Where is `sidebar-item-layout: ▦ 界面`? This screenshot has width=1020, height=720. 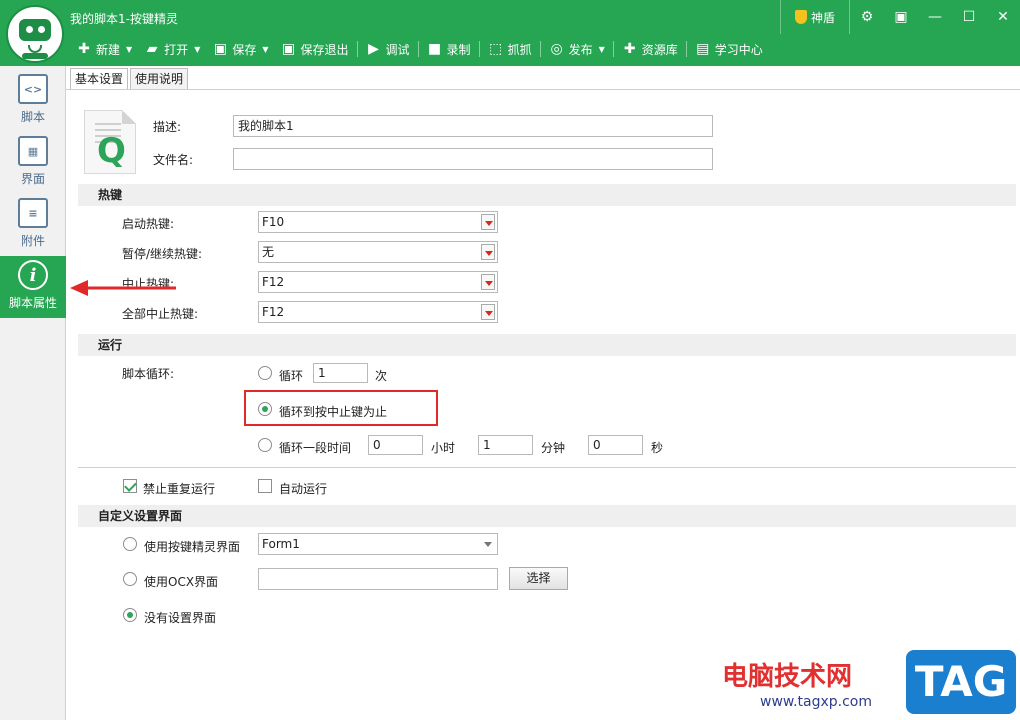 sidebar-item-layout: ▦ 界面 is located at coordinates (33, 163).